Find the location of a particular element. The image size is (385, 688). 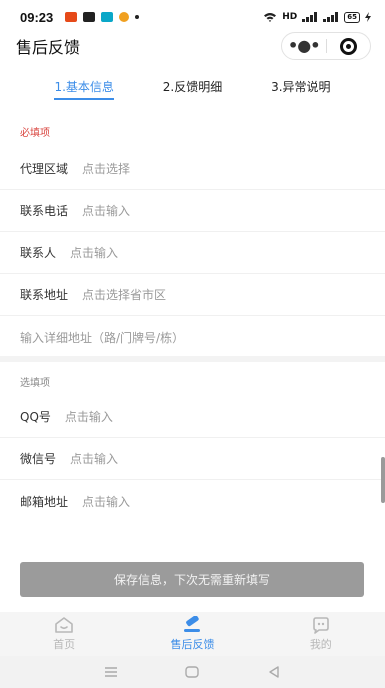

status-time: 09:23 is located at coordinates (37, 17).